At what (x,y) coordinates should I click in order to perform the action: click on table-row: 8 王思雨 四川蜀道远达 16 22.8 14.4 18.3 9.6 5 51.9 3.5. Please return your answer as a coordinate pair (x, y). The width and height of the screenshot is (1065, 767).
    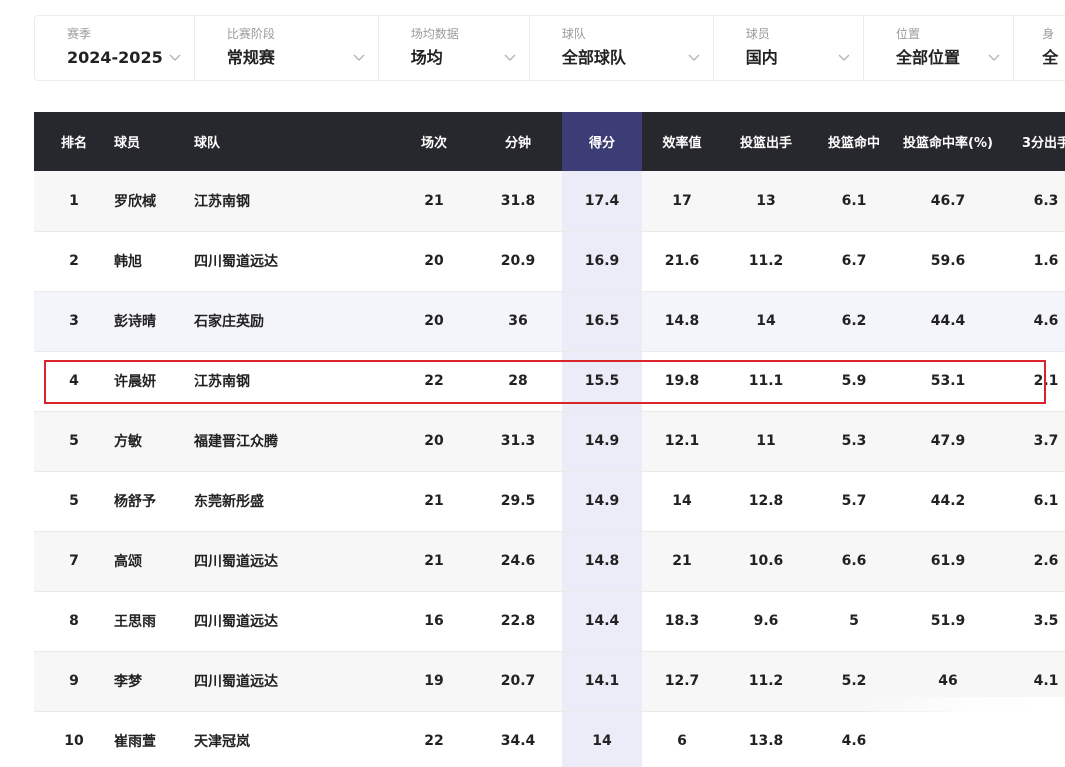
    Looking at the image, I should click on (549, 621).